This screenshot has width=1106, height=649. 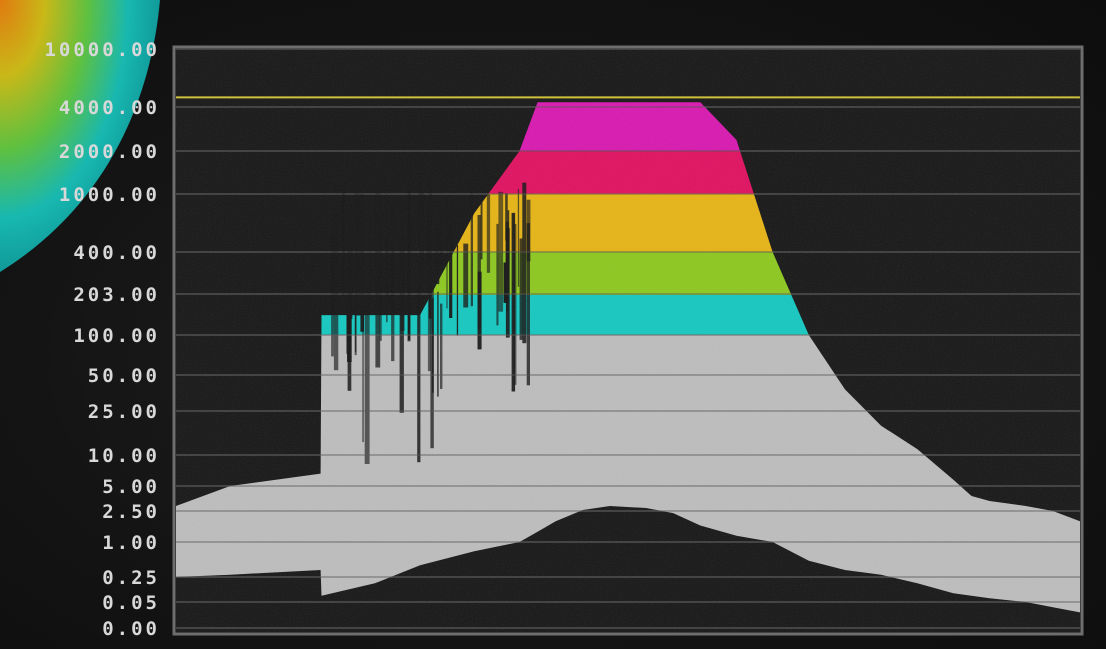 I want to click on y-tick-label: 1.00, so click(x=131, y=543).